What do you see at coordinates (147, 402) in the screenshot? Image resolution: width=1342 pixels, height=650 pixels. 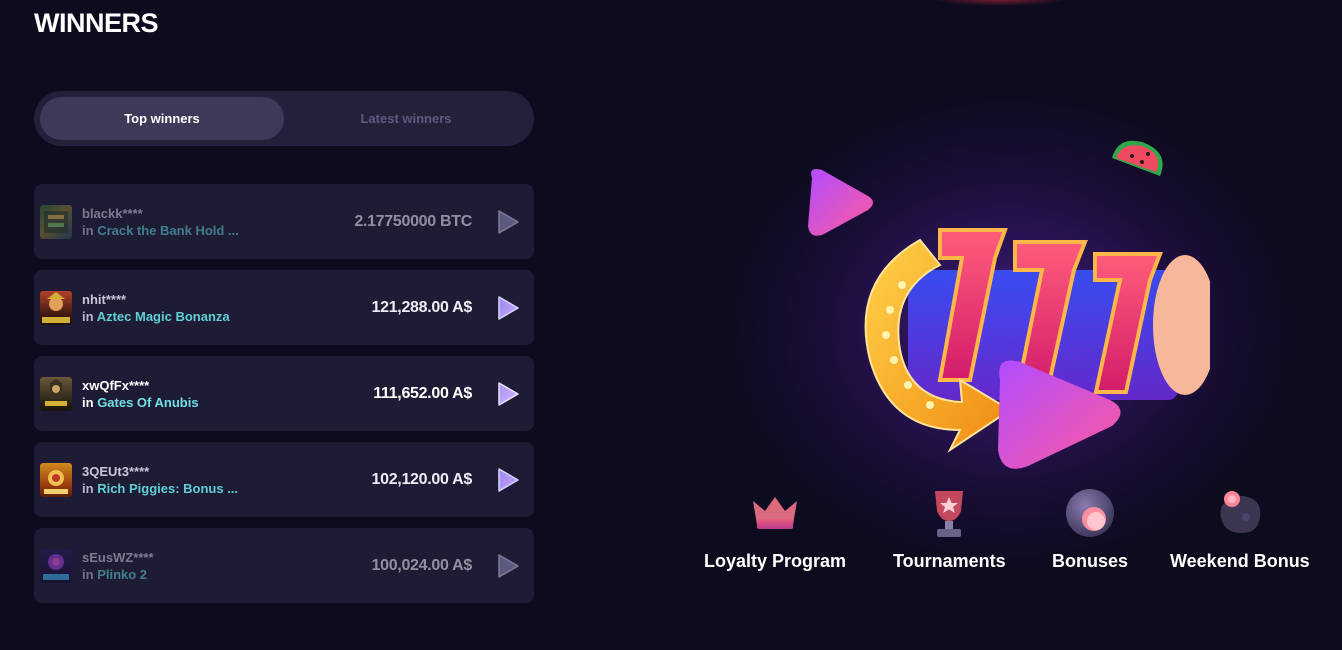 I see `winner-game-link: Gates Of Anubis` at bounding box center [147, 402].